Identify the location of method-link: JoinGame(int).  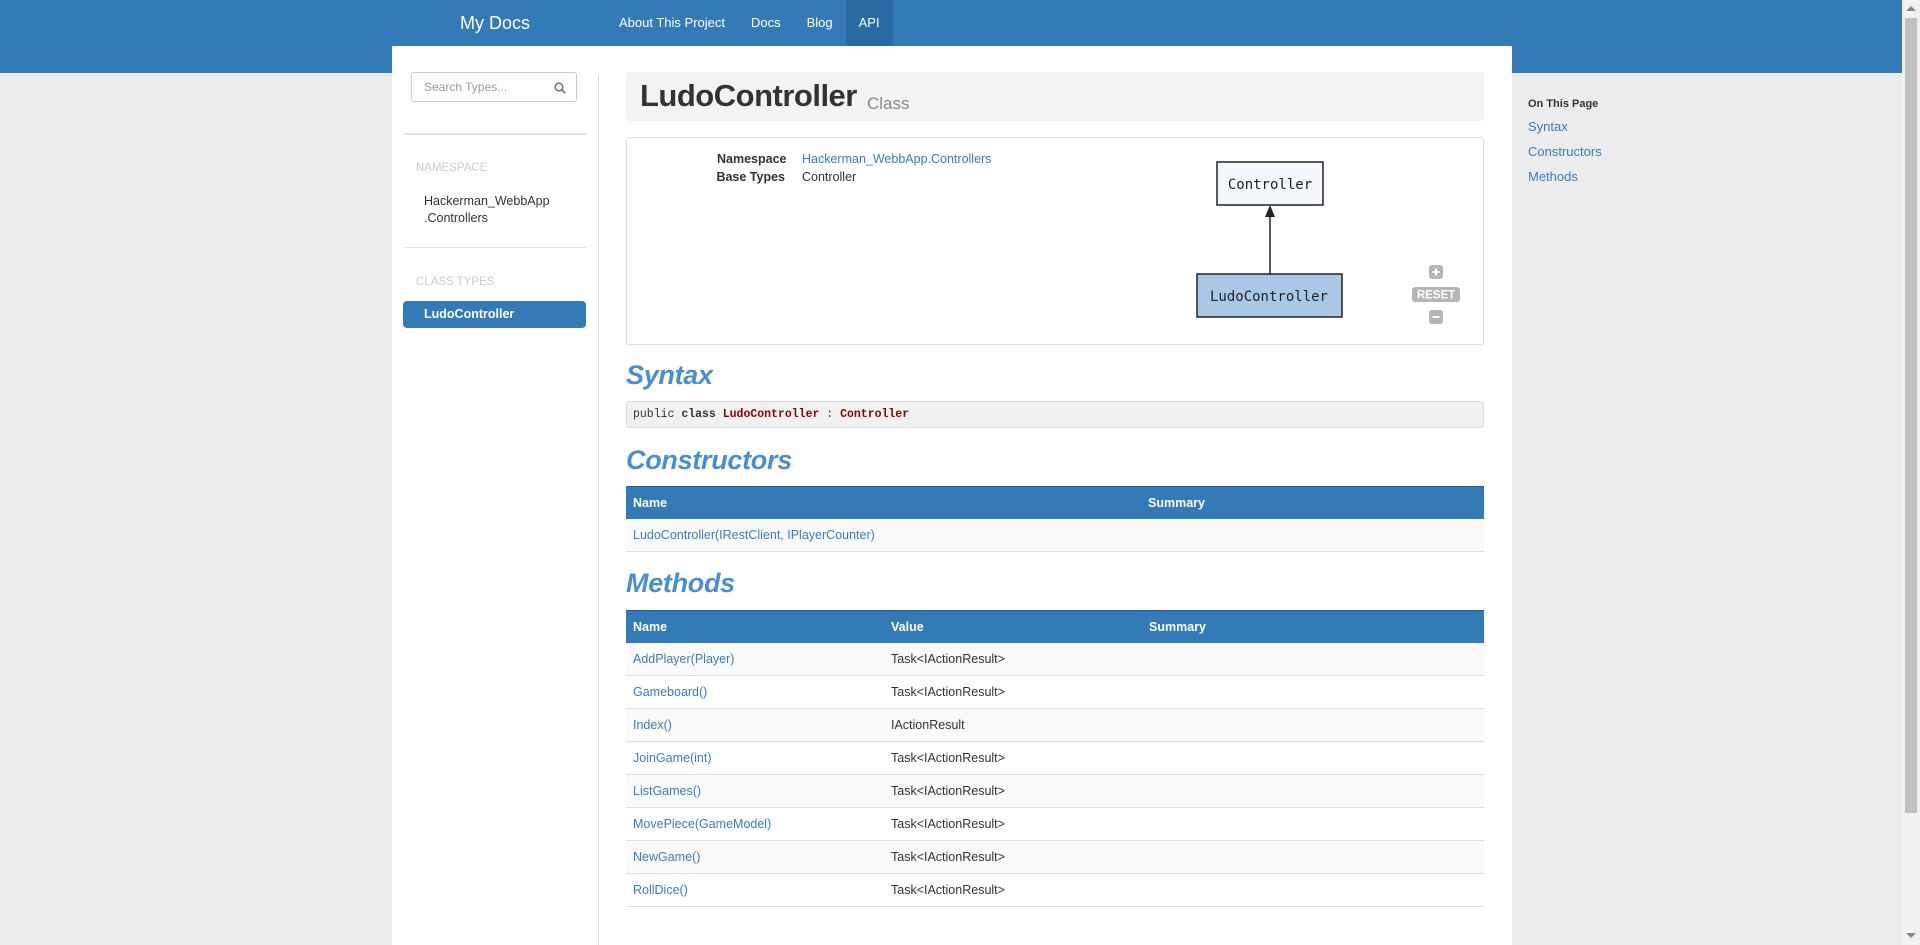
(672, 758).